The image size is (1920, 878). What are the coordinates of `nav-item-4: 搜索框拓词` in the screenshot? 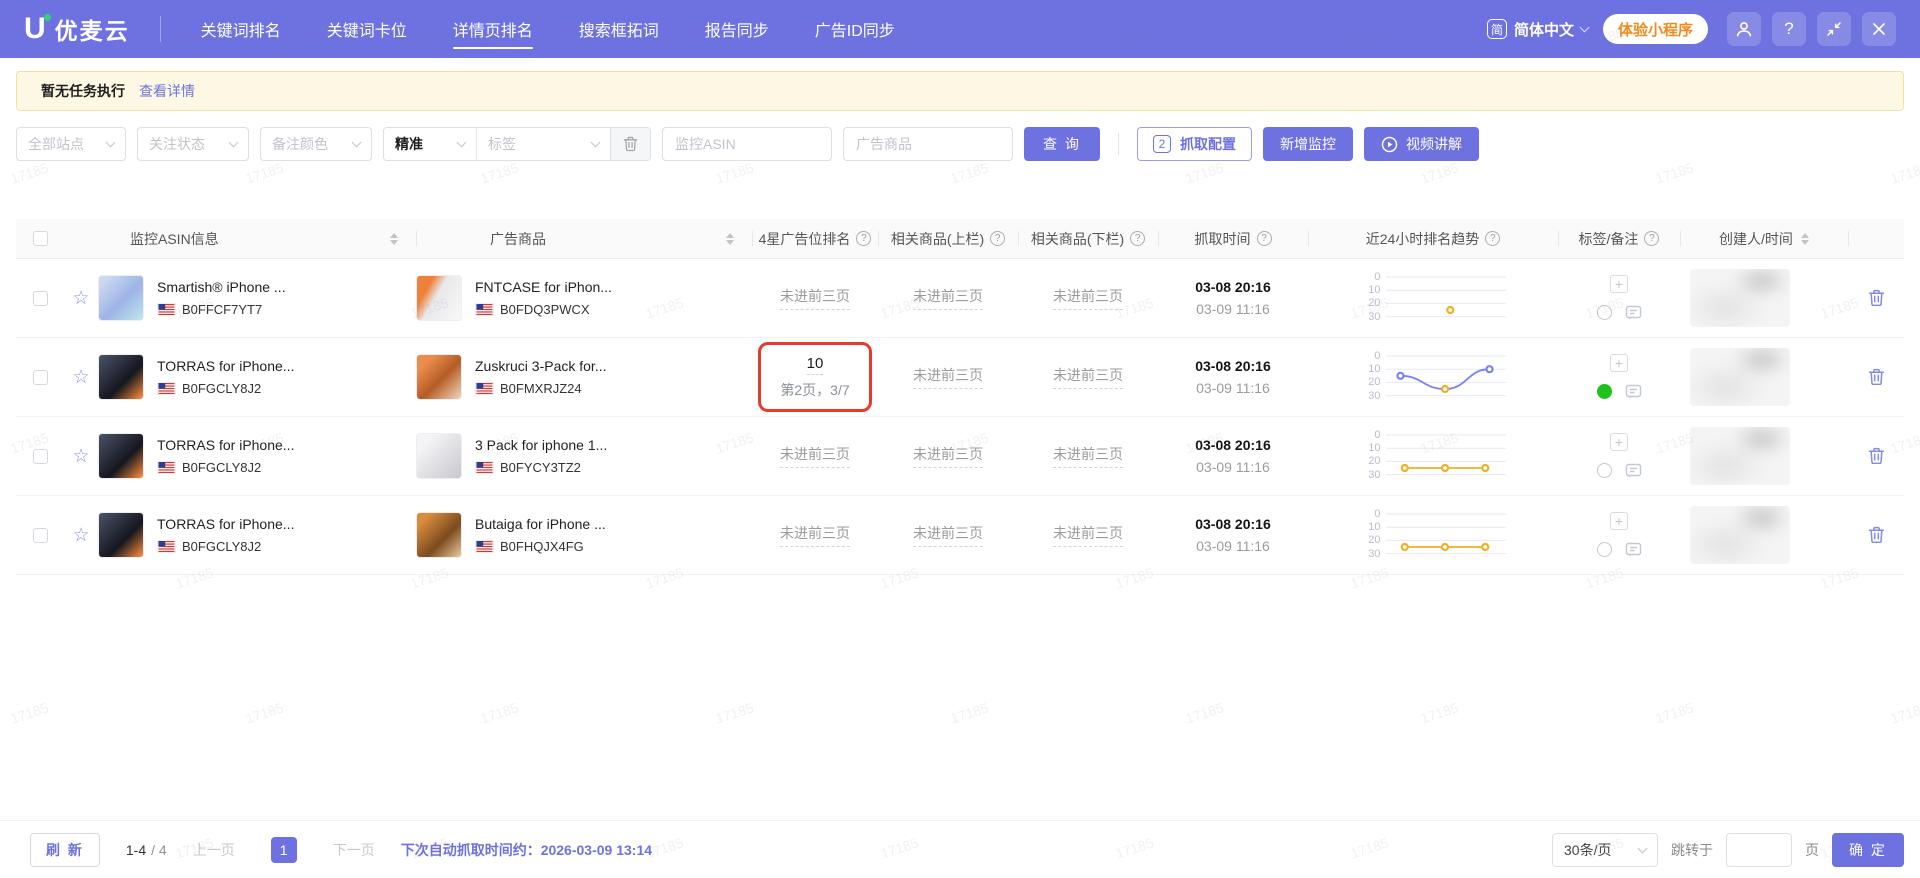 It's located at (619, 29).